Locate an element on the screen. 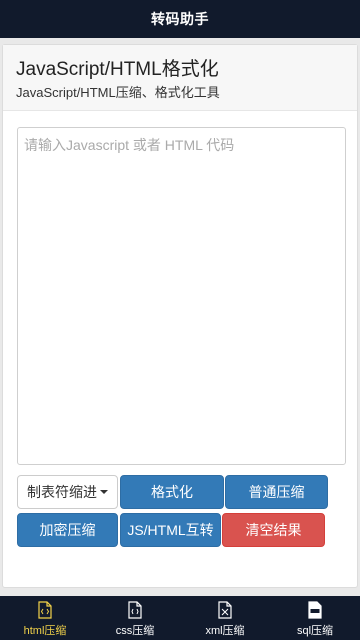 This screenshot has width=360, height=640. tab-xml-compress: xml压缩 is located at coordinates (225, 618).